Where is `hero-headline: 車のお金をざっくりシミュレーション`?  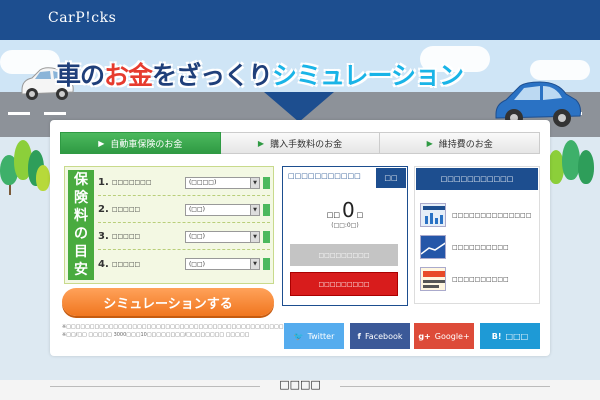 hero-headline: 車のお金をざっくりシミュレーション is located at coordinates (260, 74).